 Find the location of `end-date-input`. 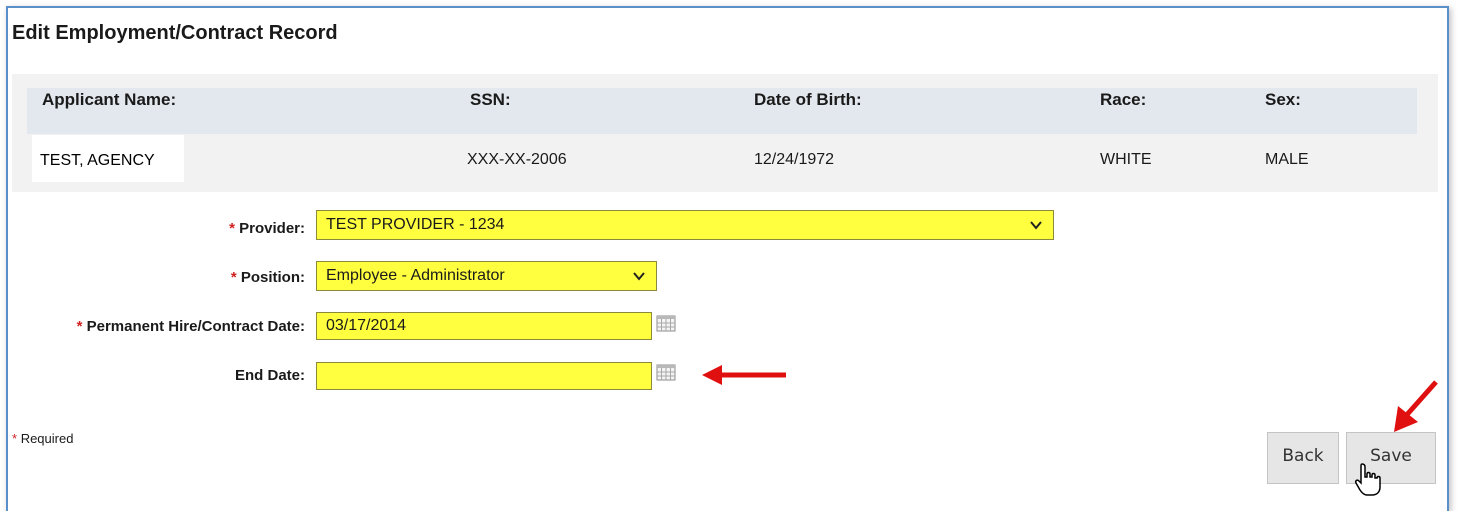

end-date-input is located at coordinates (484, 376).